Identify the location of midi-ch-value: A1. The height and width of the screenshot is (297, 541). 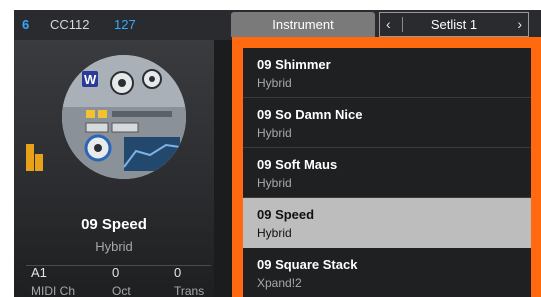
(39, 272).